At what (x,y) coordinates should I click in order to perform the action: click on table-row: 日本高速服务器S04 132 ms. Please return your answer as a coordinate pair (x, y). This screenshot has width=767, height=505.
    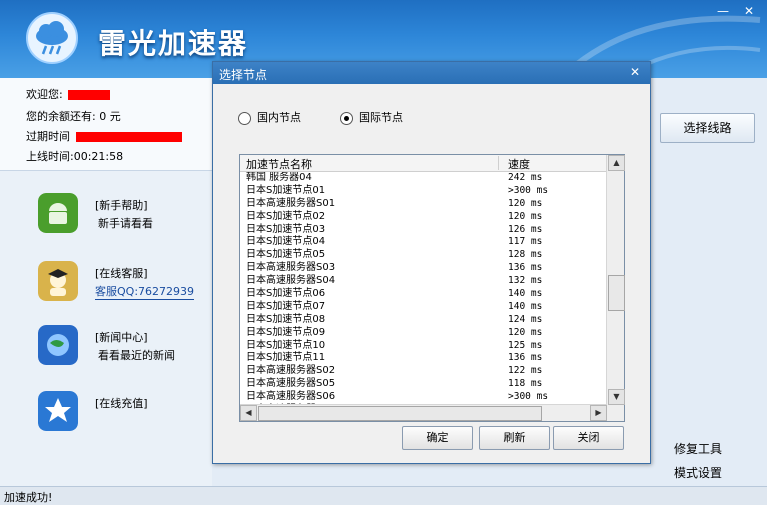
    Looking at the image, I should click on (423, 281).